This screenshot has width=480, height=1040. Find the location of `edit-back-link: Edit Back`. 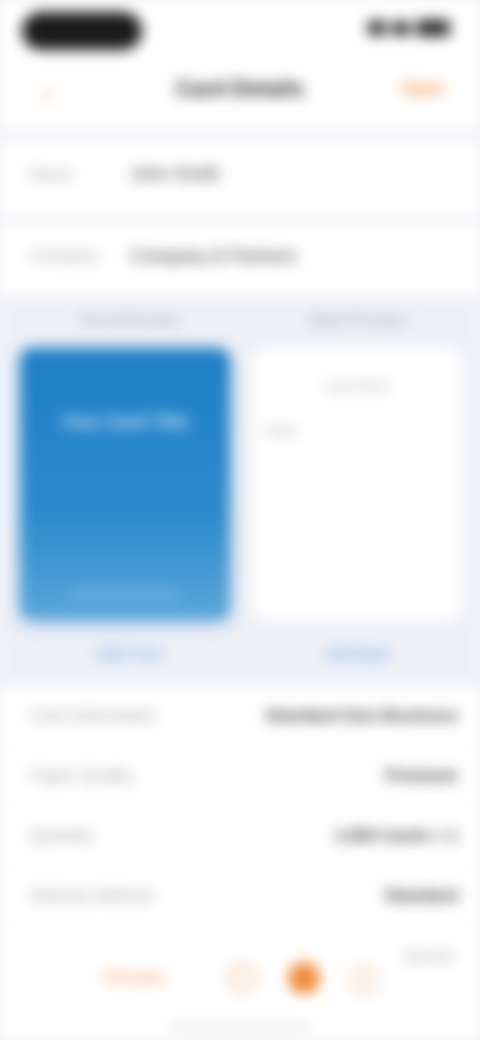

edit-back-link: Edit Back is located at coordinates (358, 654).